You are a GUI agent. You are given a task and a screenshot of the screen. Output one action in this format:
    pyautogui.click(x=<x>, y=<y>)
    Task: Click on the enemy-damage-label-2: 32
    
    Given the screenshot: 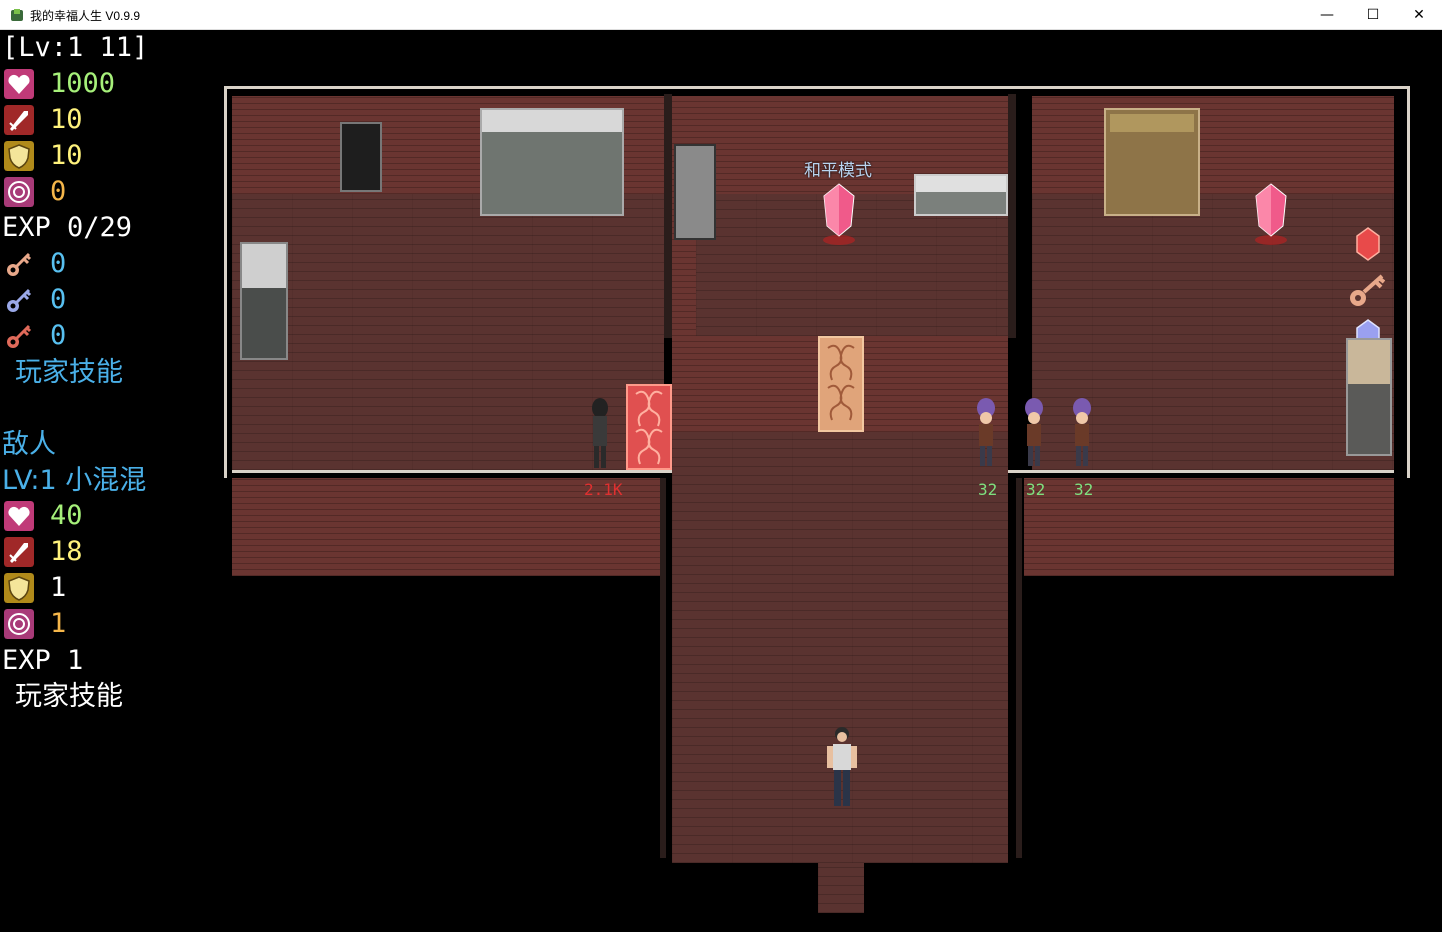 What is the action you would take?
    pyautogui.click(x=1036, y=489)
    